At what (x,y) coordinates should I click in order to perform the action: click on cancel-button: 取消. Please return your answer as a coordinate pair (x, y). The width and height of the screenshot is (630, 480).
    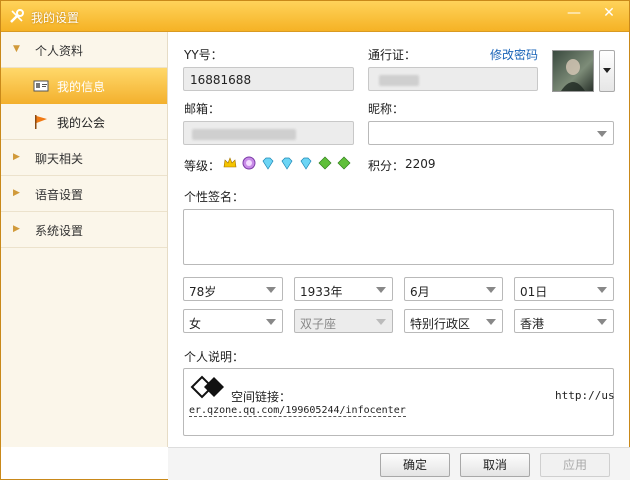
    Looking at the image, I should click on (495, 465).